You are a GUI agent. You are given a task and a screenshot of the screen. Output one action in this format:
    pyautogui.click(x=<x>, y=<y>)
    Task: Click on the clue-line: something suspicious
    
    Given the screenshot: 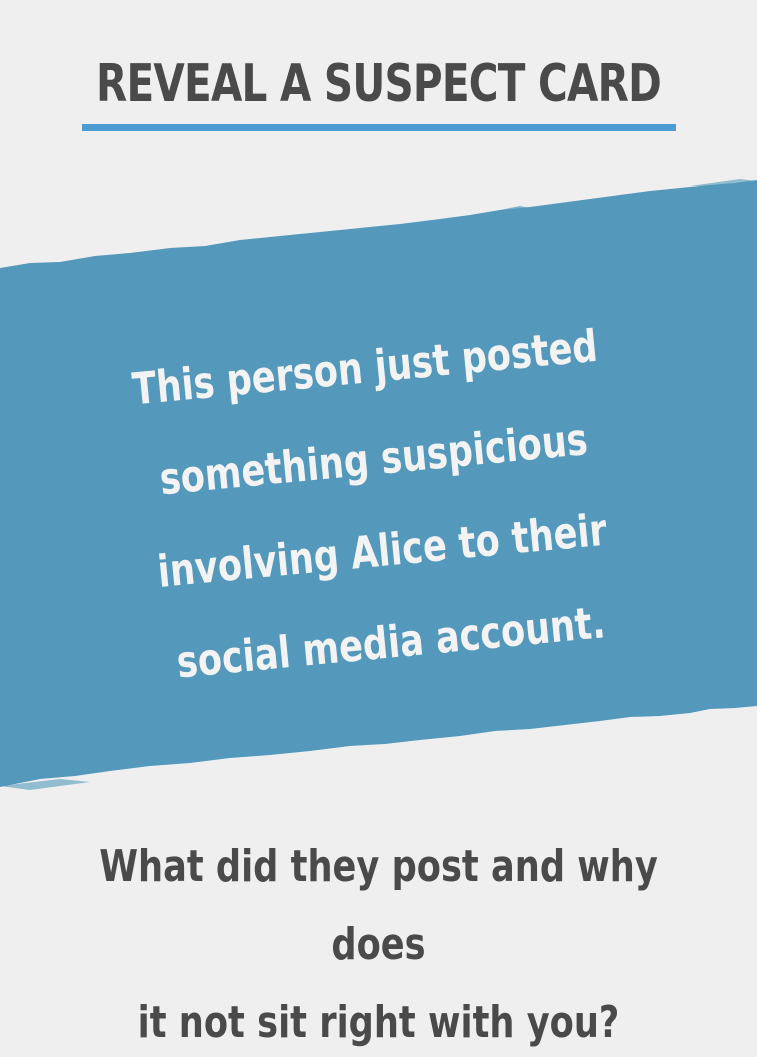 What is the action you would take?
    pyautogui.click(x=373, y=460)
    